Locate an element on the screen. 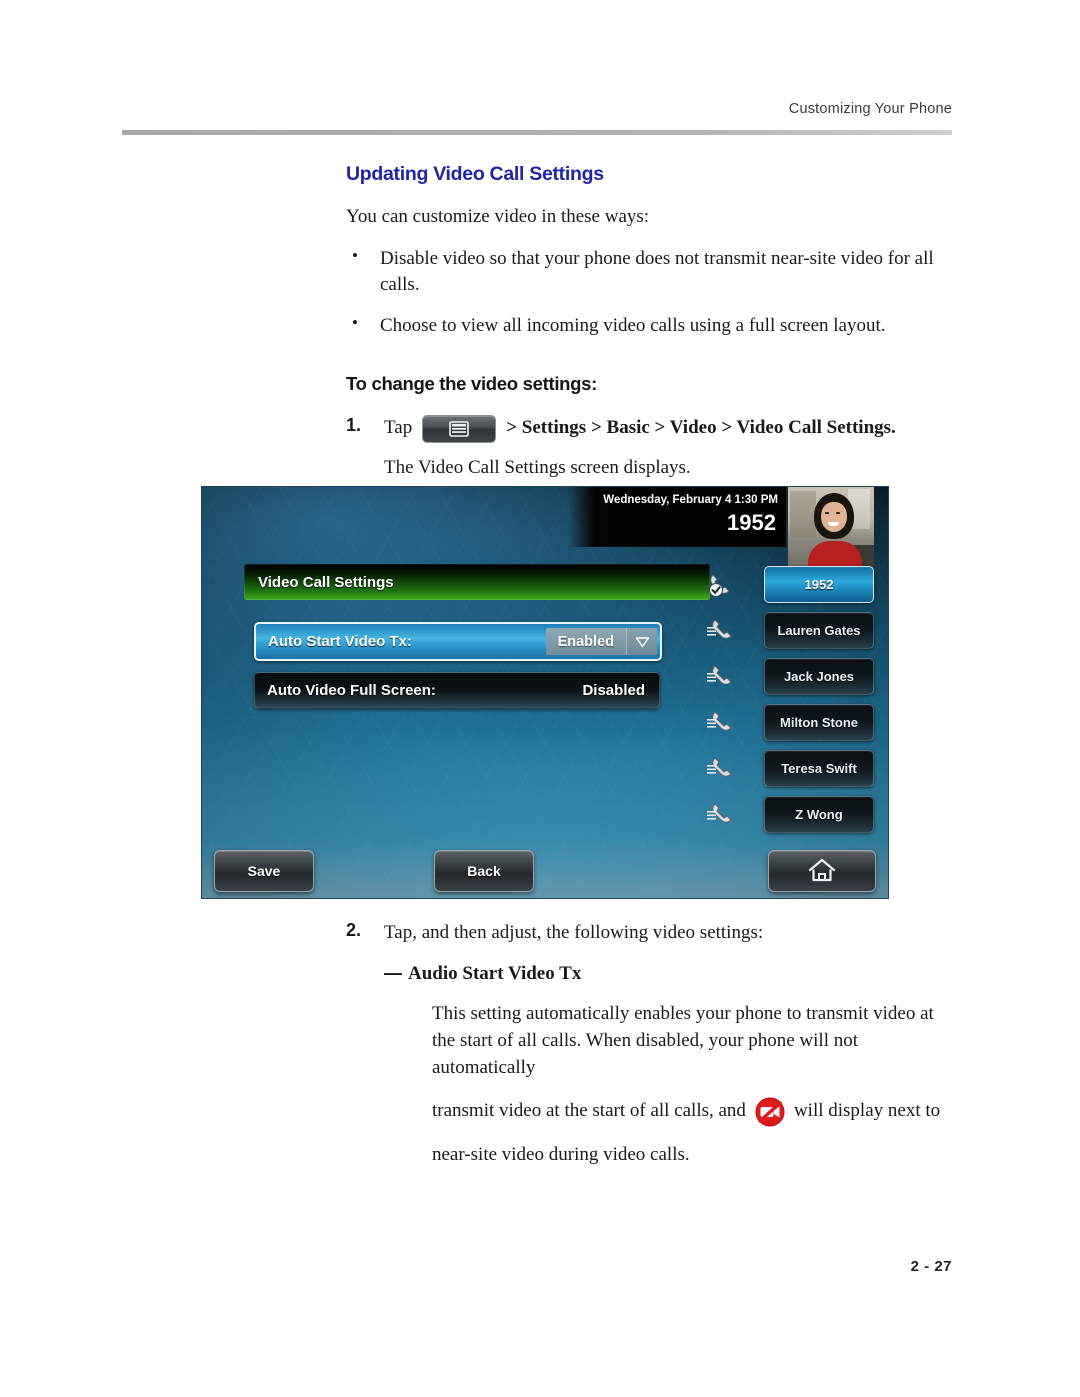 This screenshot has width=1080, height=1397. header-rule is located at coordinates (537, 132).